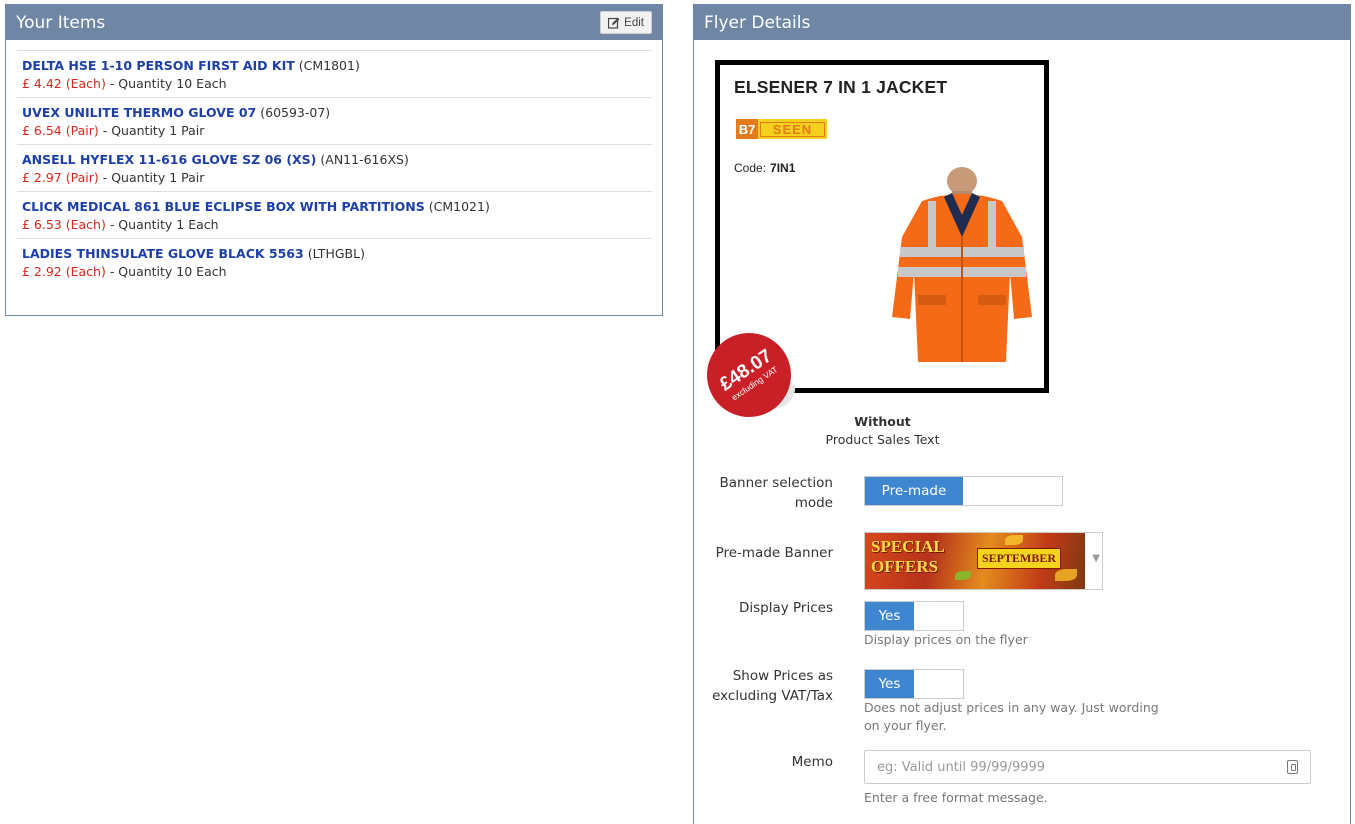 This screenshot has height=824, width=1355. What do you see at coordinates (963, 491) in the screenshot?
I see `banner-mode-toggle: Pre-made` at bounding box center [963, 491].